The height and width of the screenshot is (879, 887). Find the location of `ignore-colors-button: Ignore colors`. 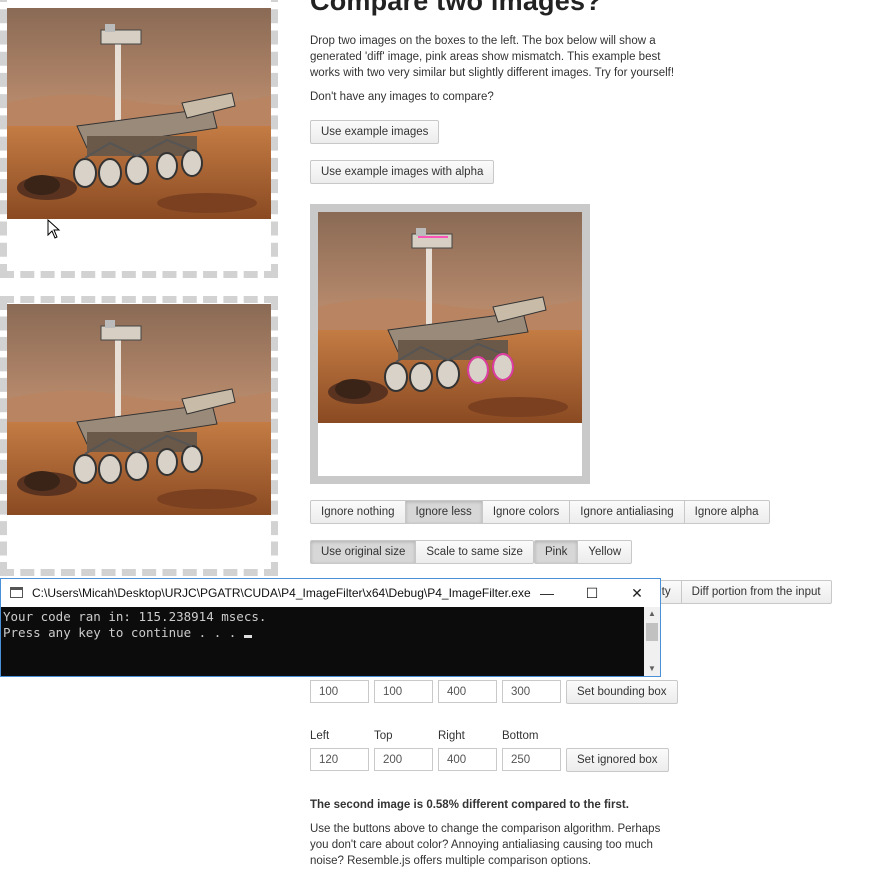

ignore-colors-button: Ignore colors is located at coordinates (526, 512).